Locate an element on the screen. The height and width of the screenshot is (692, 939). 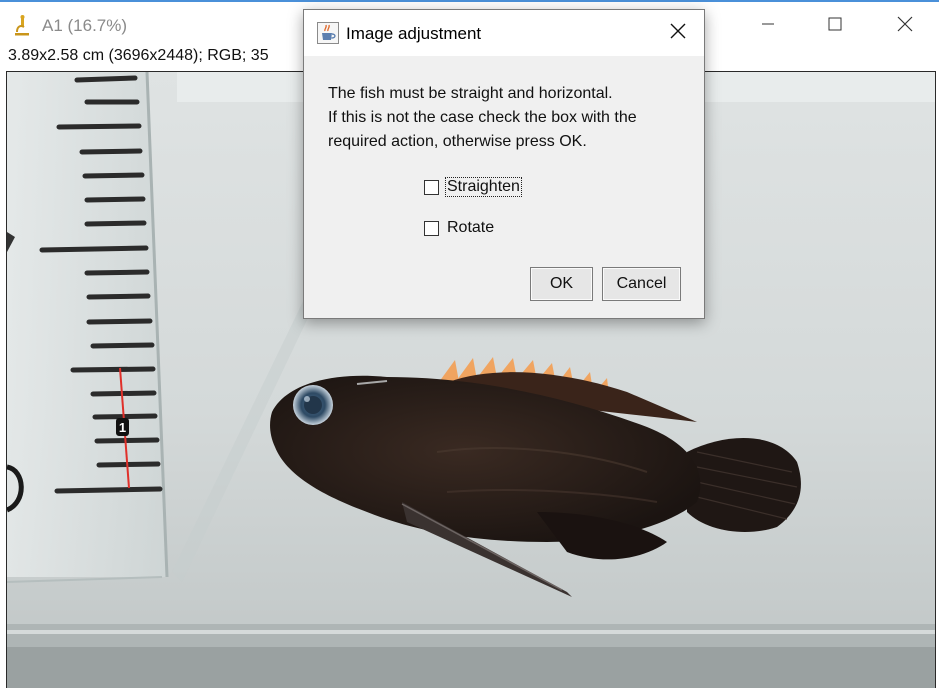
maximize-button is located at coordinates (835, 26).